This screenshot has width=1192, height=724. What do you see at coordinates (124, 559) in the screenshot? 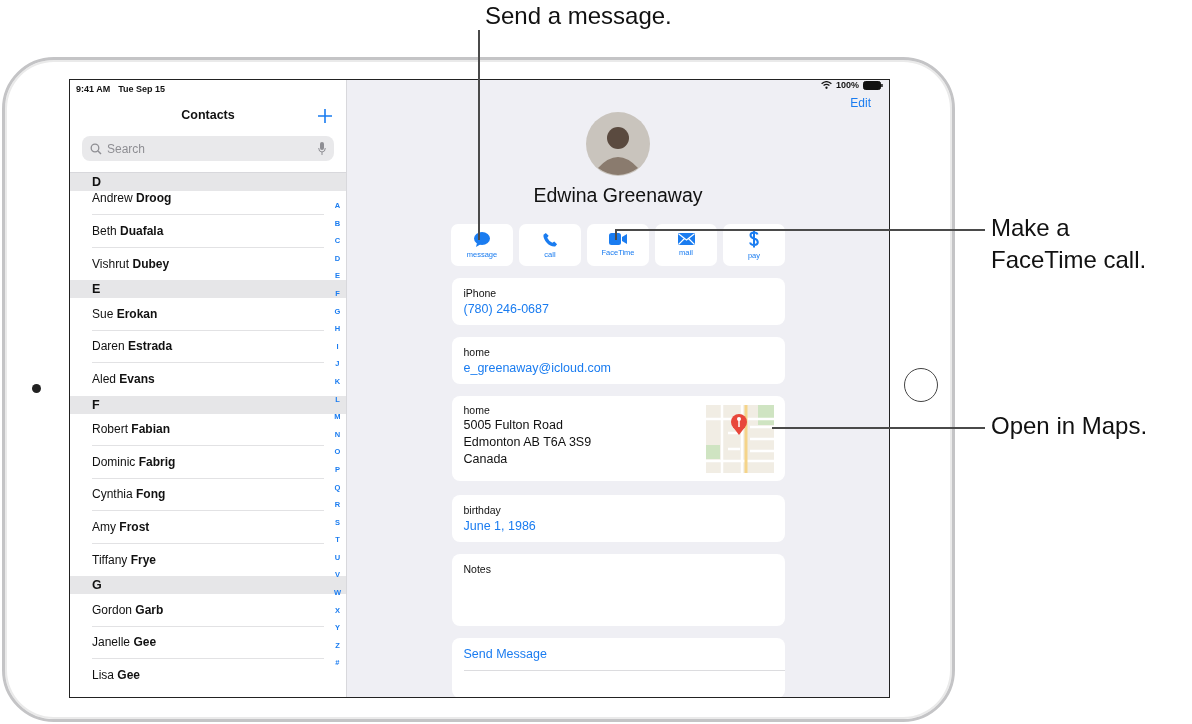
I see `contact-name: Tiffany Frye` at bounding box center [124, 559].